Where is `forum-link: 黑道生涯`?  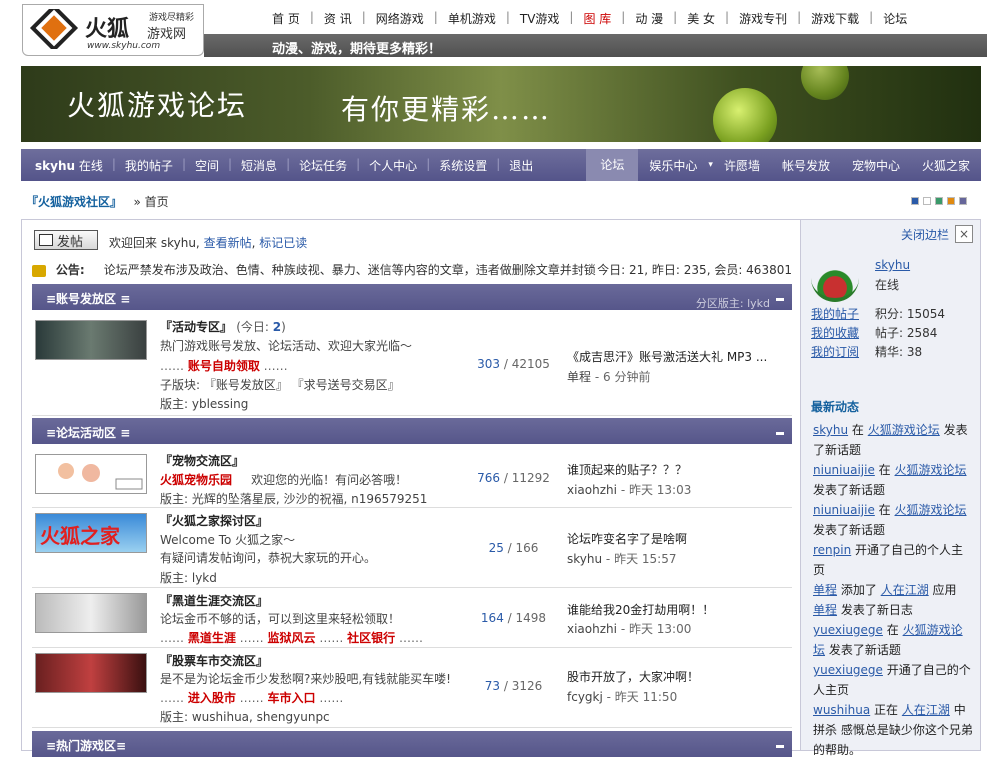
forum-link: 黑道生涯 is located at coordinates (212, 638).